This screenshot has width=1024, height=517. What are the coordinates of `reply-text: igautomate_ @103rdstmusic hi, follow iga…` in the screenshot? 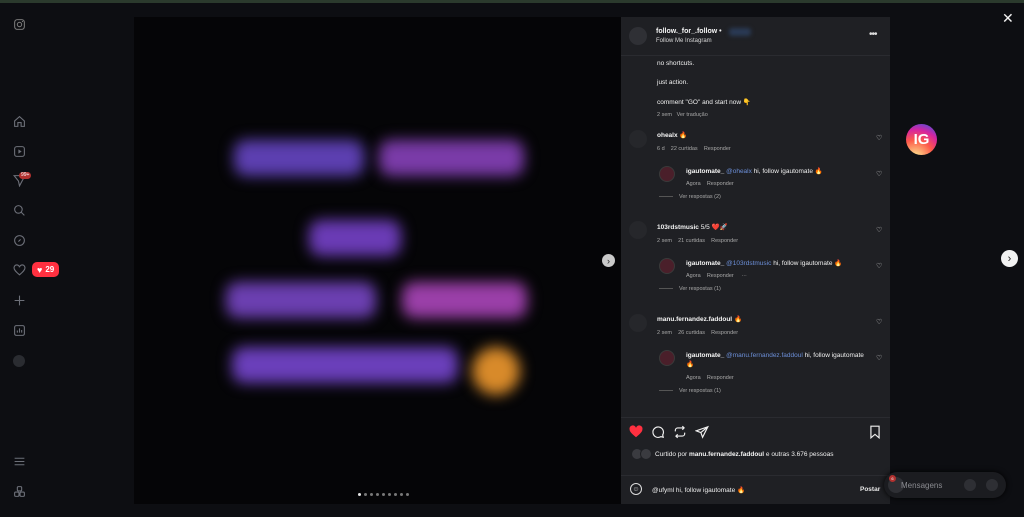 It's located at (776, 263).